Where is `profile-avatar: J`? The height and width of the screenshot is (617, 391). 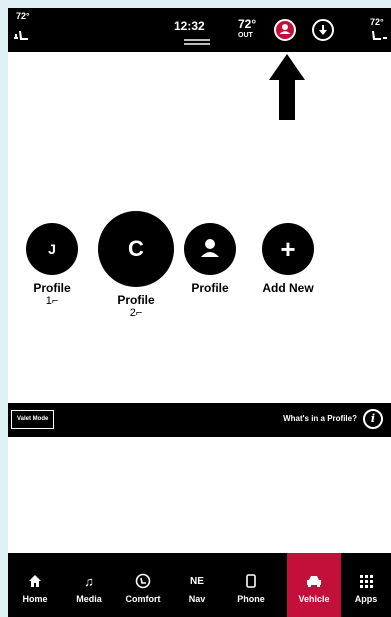 profile-avatar: J is located at coordinates (52, 249).